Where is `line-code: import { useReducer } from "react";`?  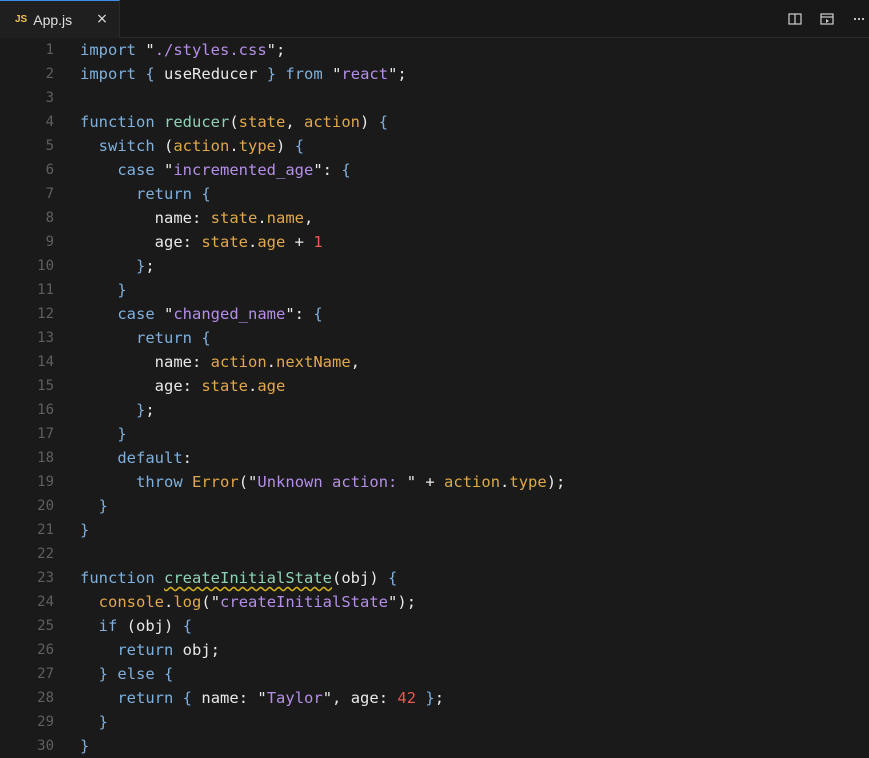
line-code: import { useReducer } from "react"; is located at coordinates (243, 74).